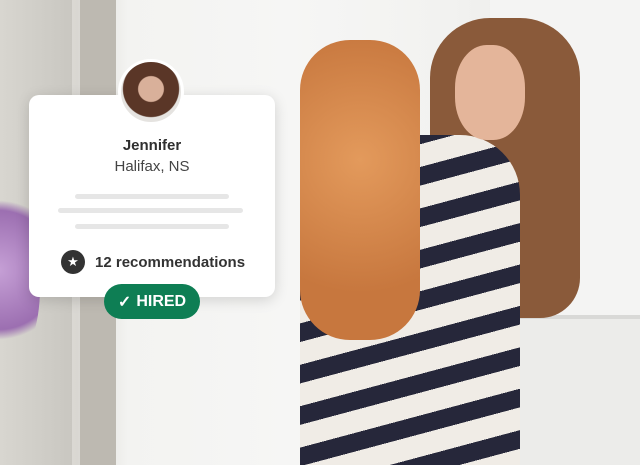 The width and height of the screenshot is (640, 465). What do you see at coordinates (151, 92) in the screenshot?
I see `avatar` at bounding box center [151, 92].